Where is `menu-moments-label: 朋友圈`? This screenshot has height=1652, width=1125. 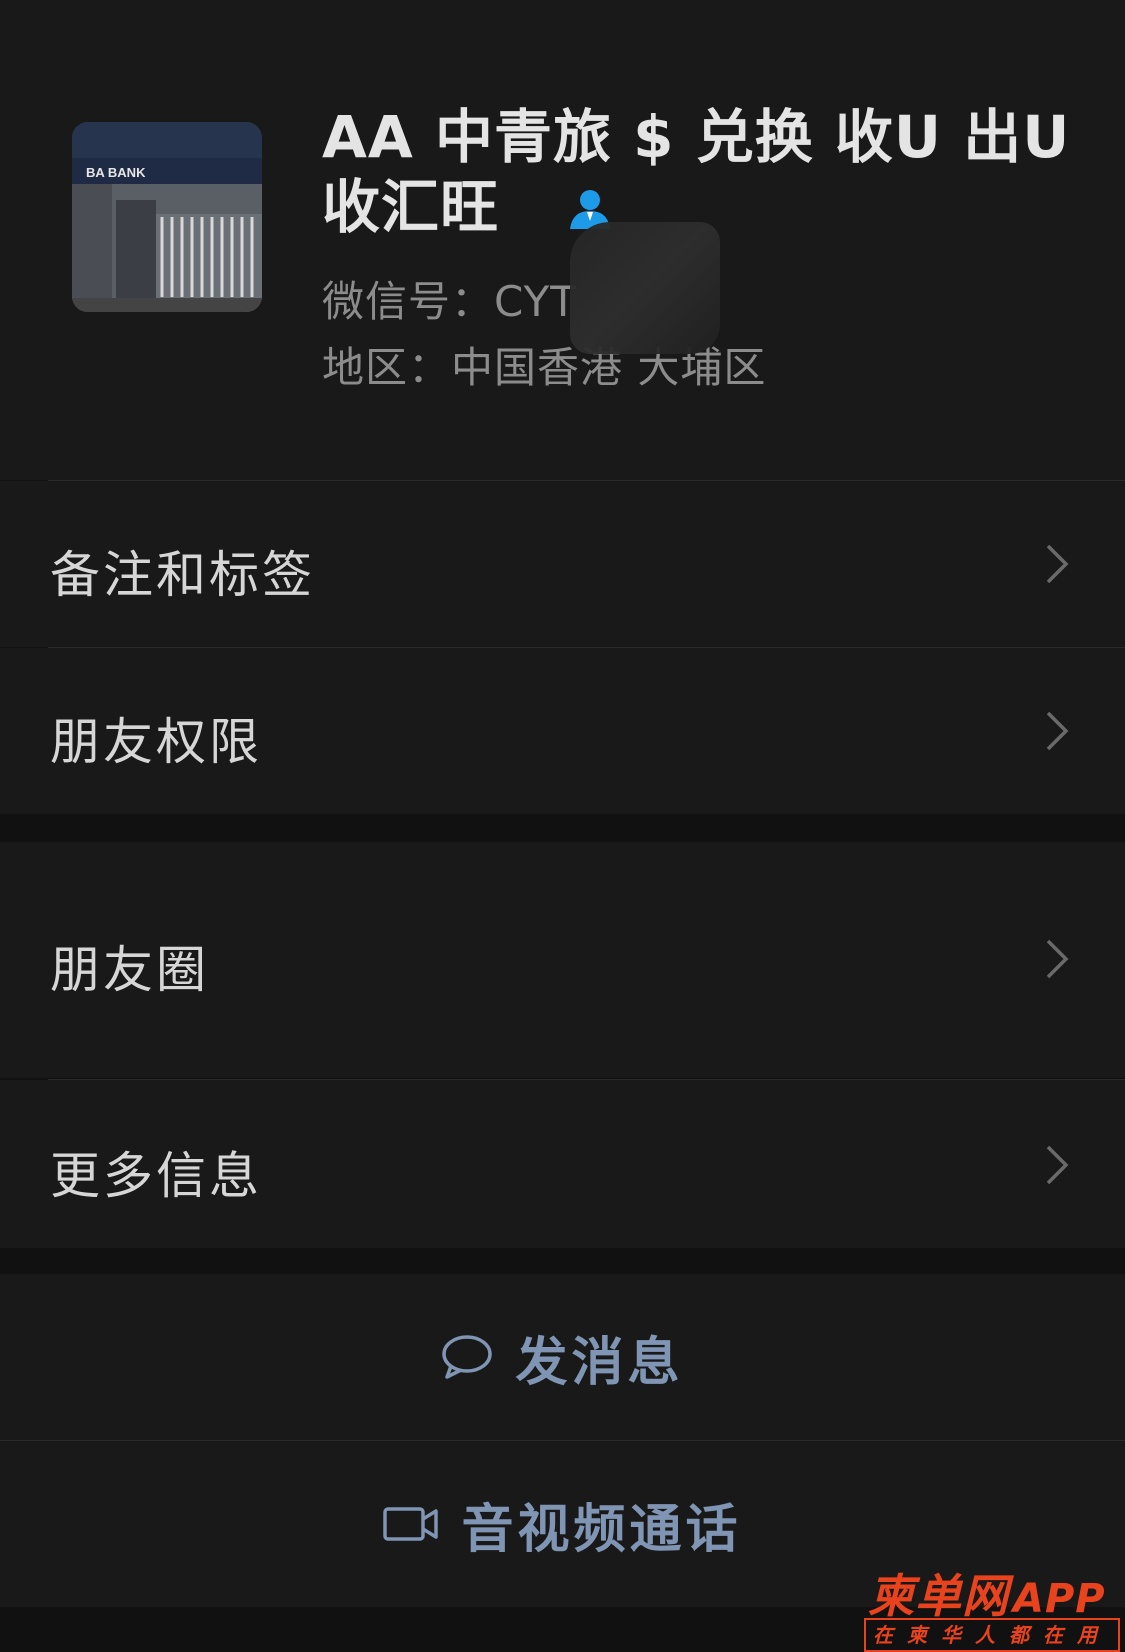 menu-moments-label: 朋友圈 is located at coordinates (129, 970).